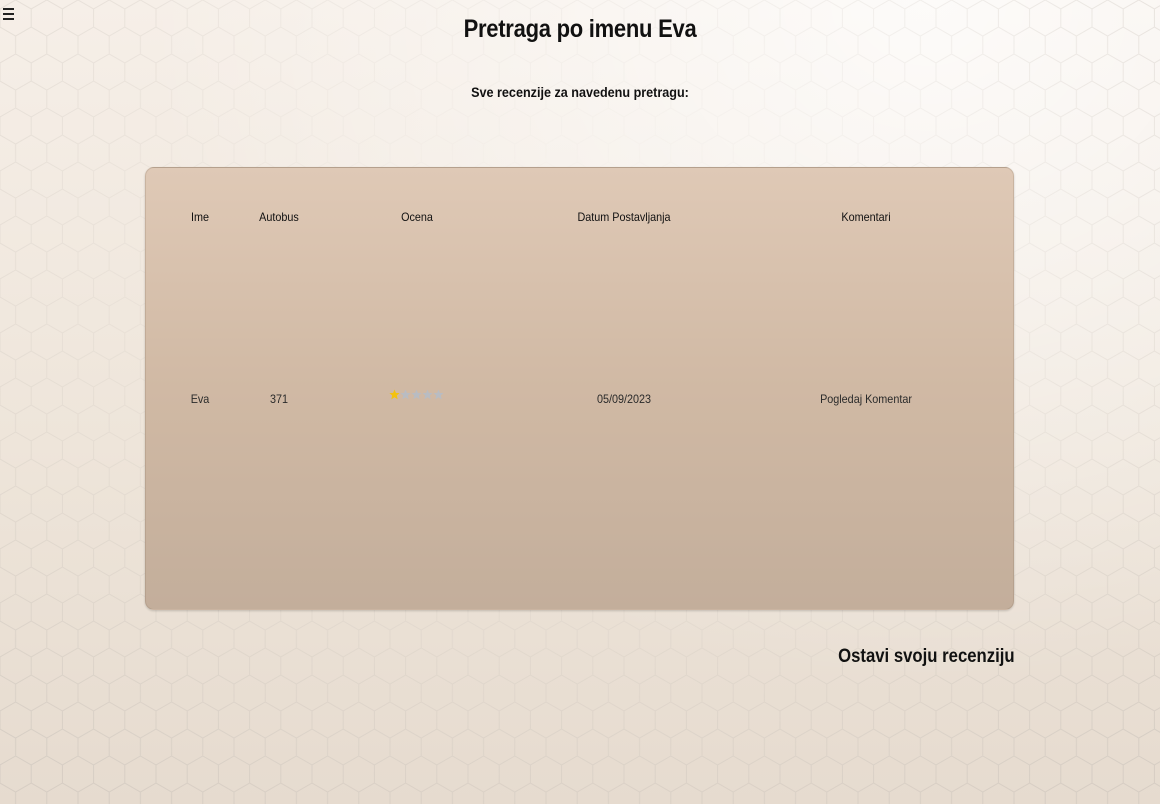 This screenshot has height=804, width=1160. Describe the element at coordinates (580, 92) in the screenshot. I see `page-subtitle: Sve recenzije za navedenu pretragu:` at that location.